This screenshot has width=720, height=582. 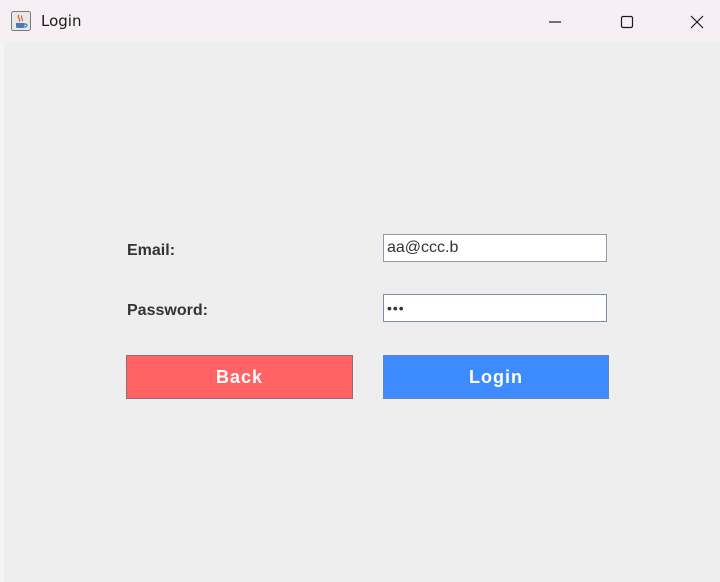 What do you see at coordinates (495, 248) in the screenshot?
I see `email-field` at bounding box center [495, 248].